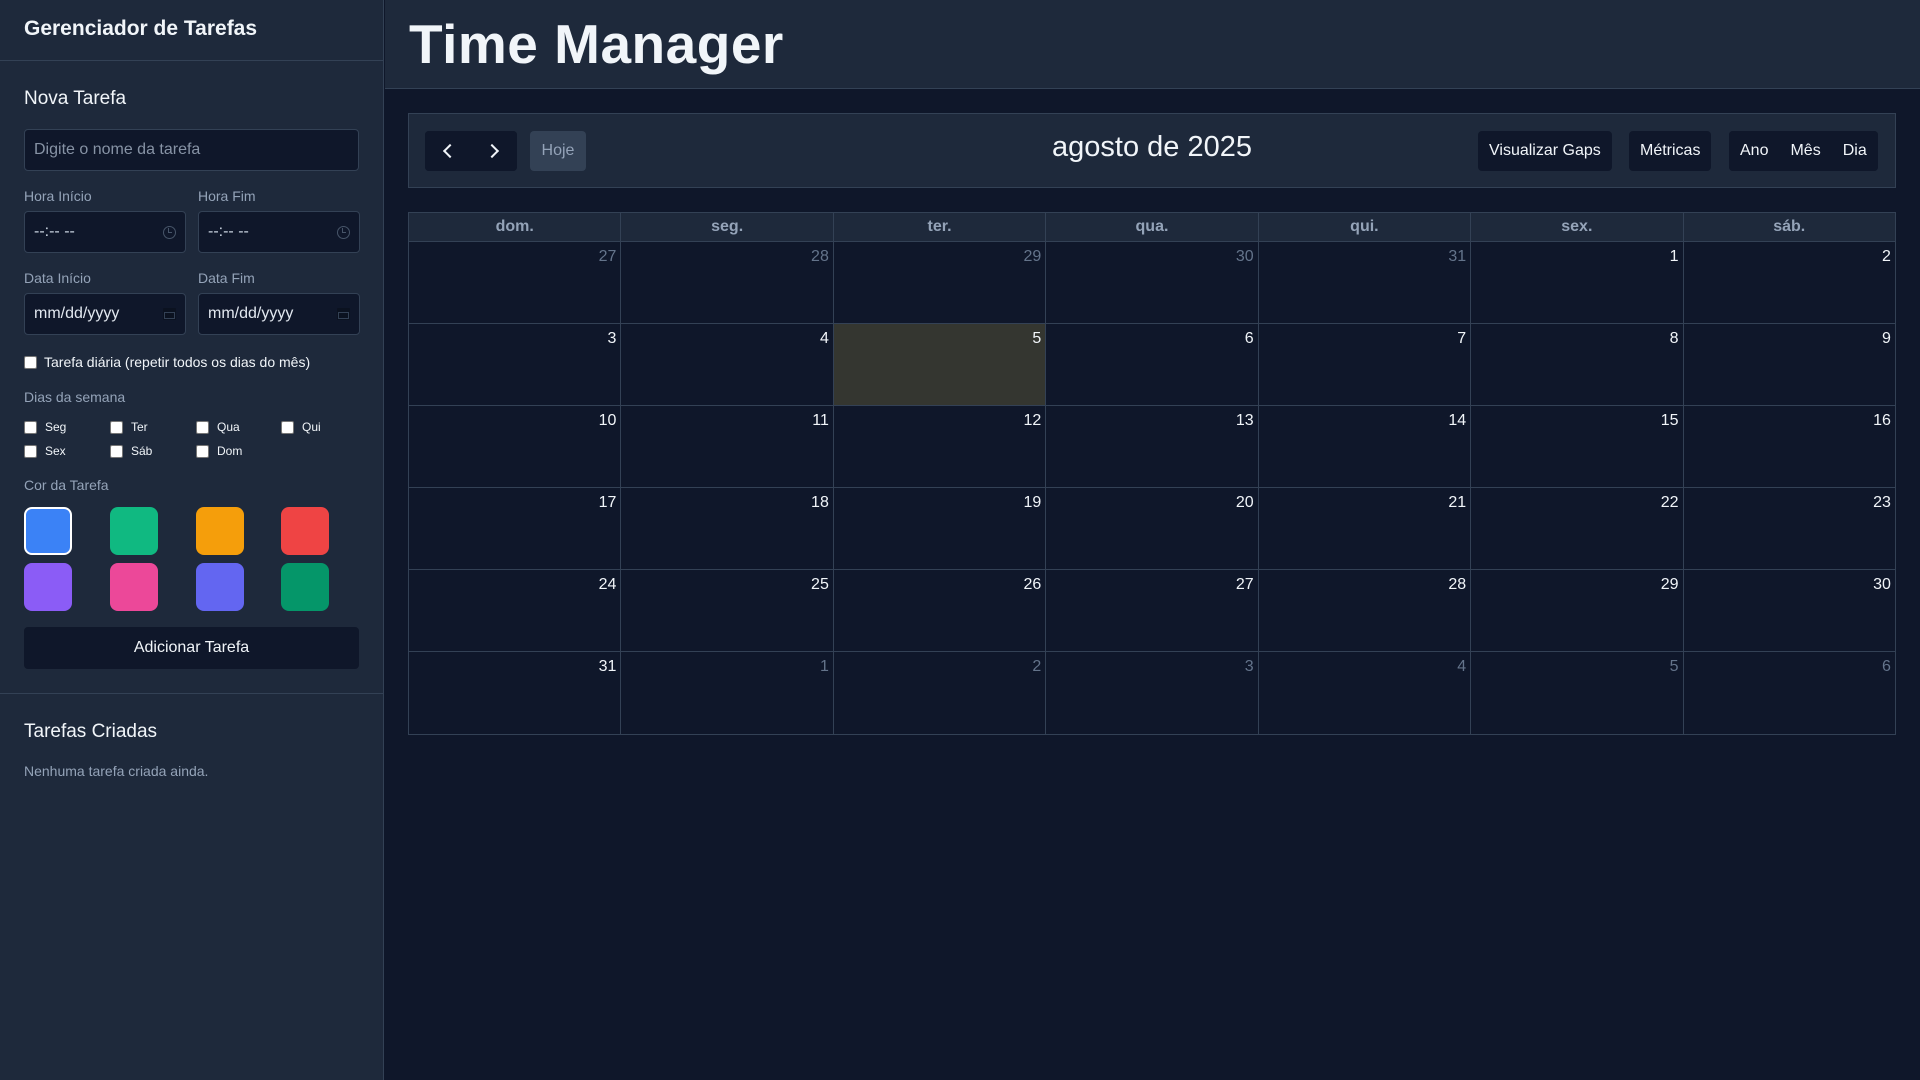  Describe the element at coordinates (191, 150) in the screenshot. I see `task-name-input` at that location.